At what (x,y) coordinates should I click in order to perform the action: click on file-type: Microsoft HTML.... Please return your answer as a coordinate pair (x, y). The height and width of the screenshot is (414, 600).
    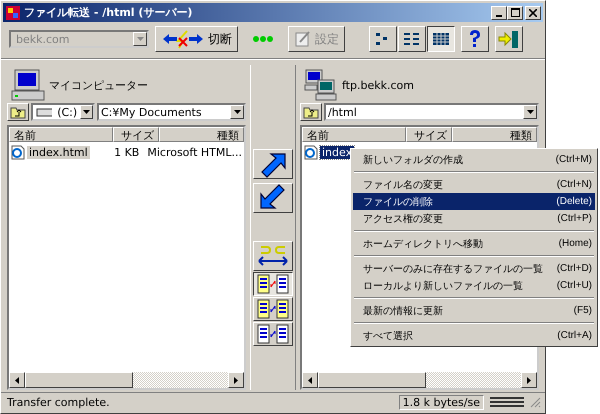
    Looking at the image, I should click on (194, 152).